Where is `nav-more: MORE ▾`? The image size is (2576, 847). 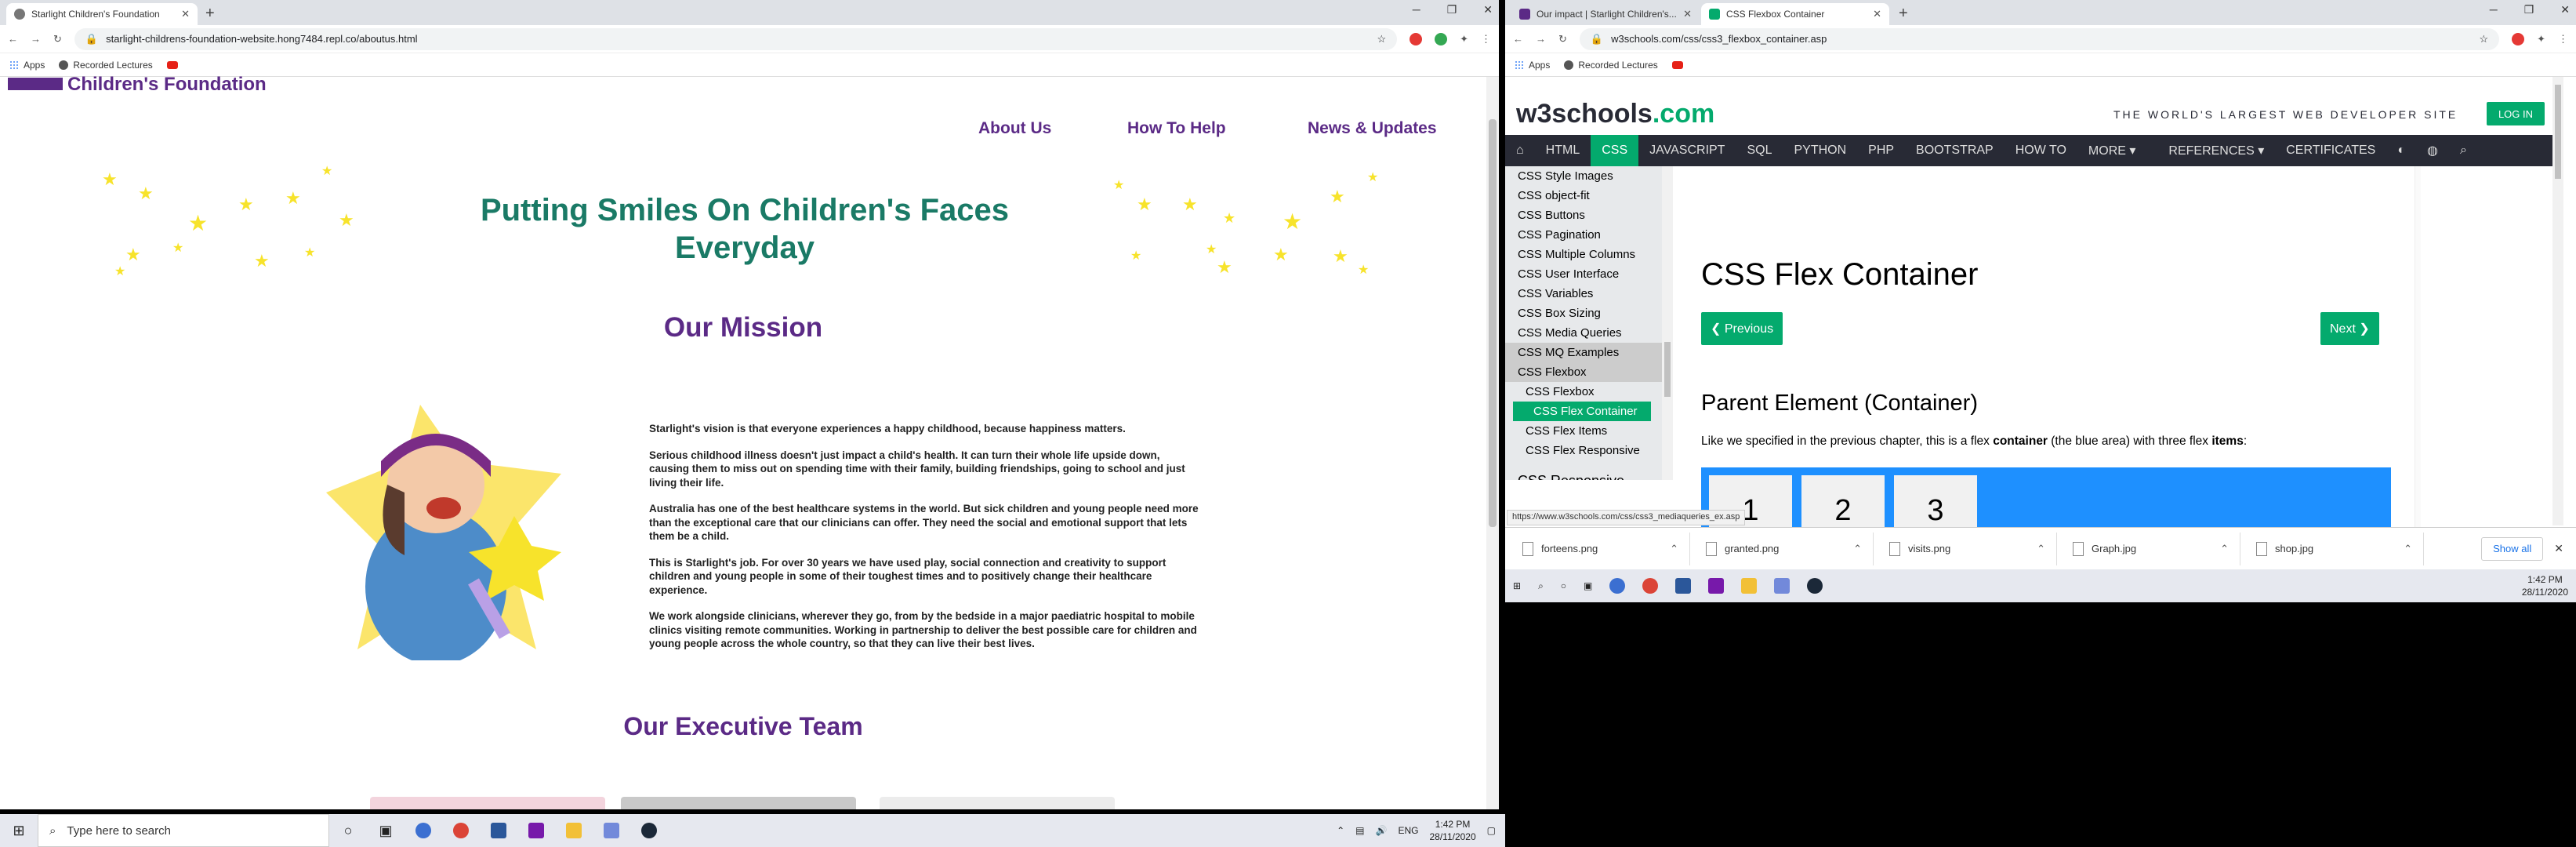
nav-more: MORE ▾ is located at coordinates (2112, 150).